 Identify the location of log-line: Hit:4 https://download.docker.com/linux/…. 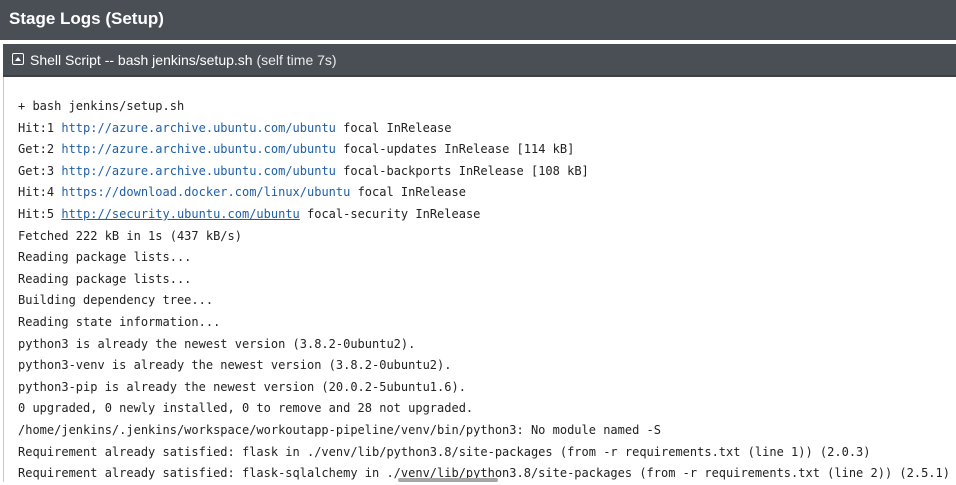
(484, 193).